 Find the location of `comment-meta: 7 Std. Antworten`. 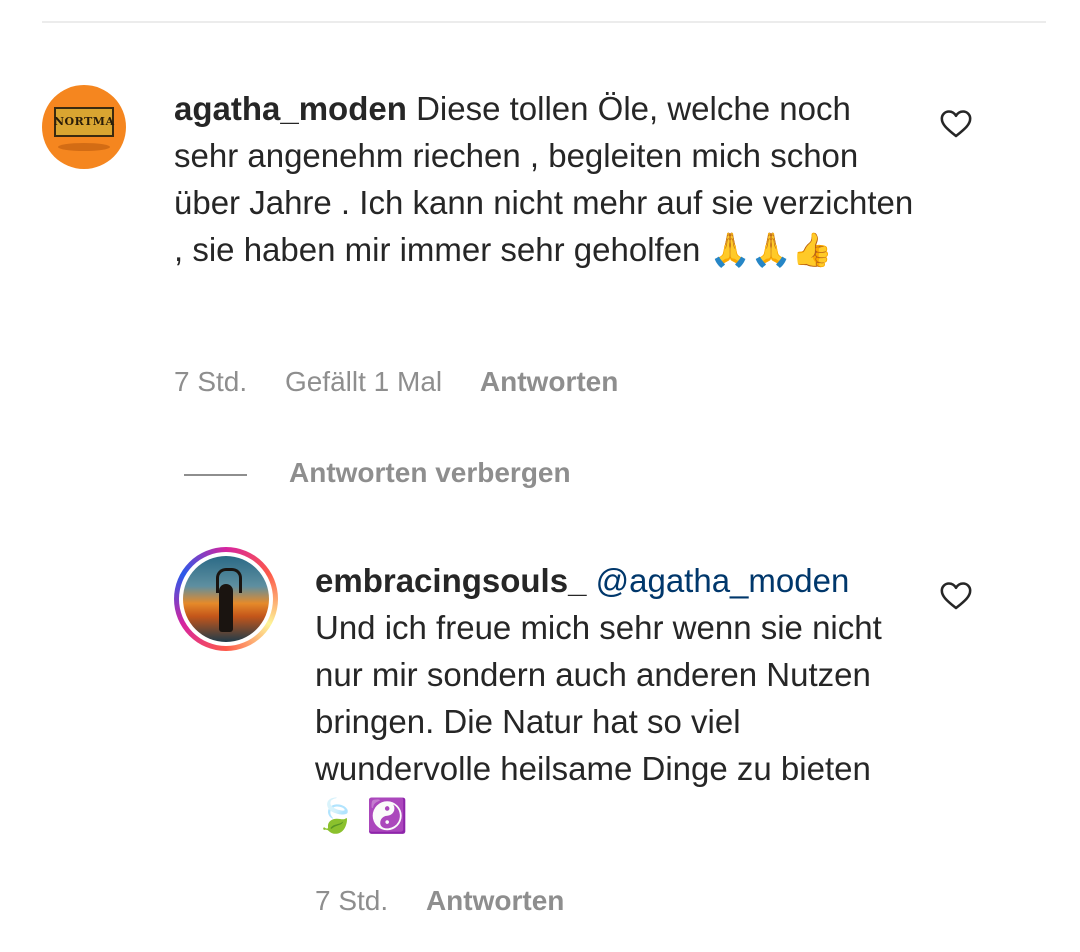

comment-meta: 7 Std. Antworten is located at coordinates (454, 901).